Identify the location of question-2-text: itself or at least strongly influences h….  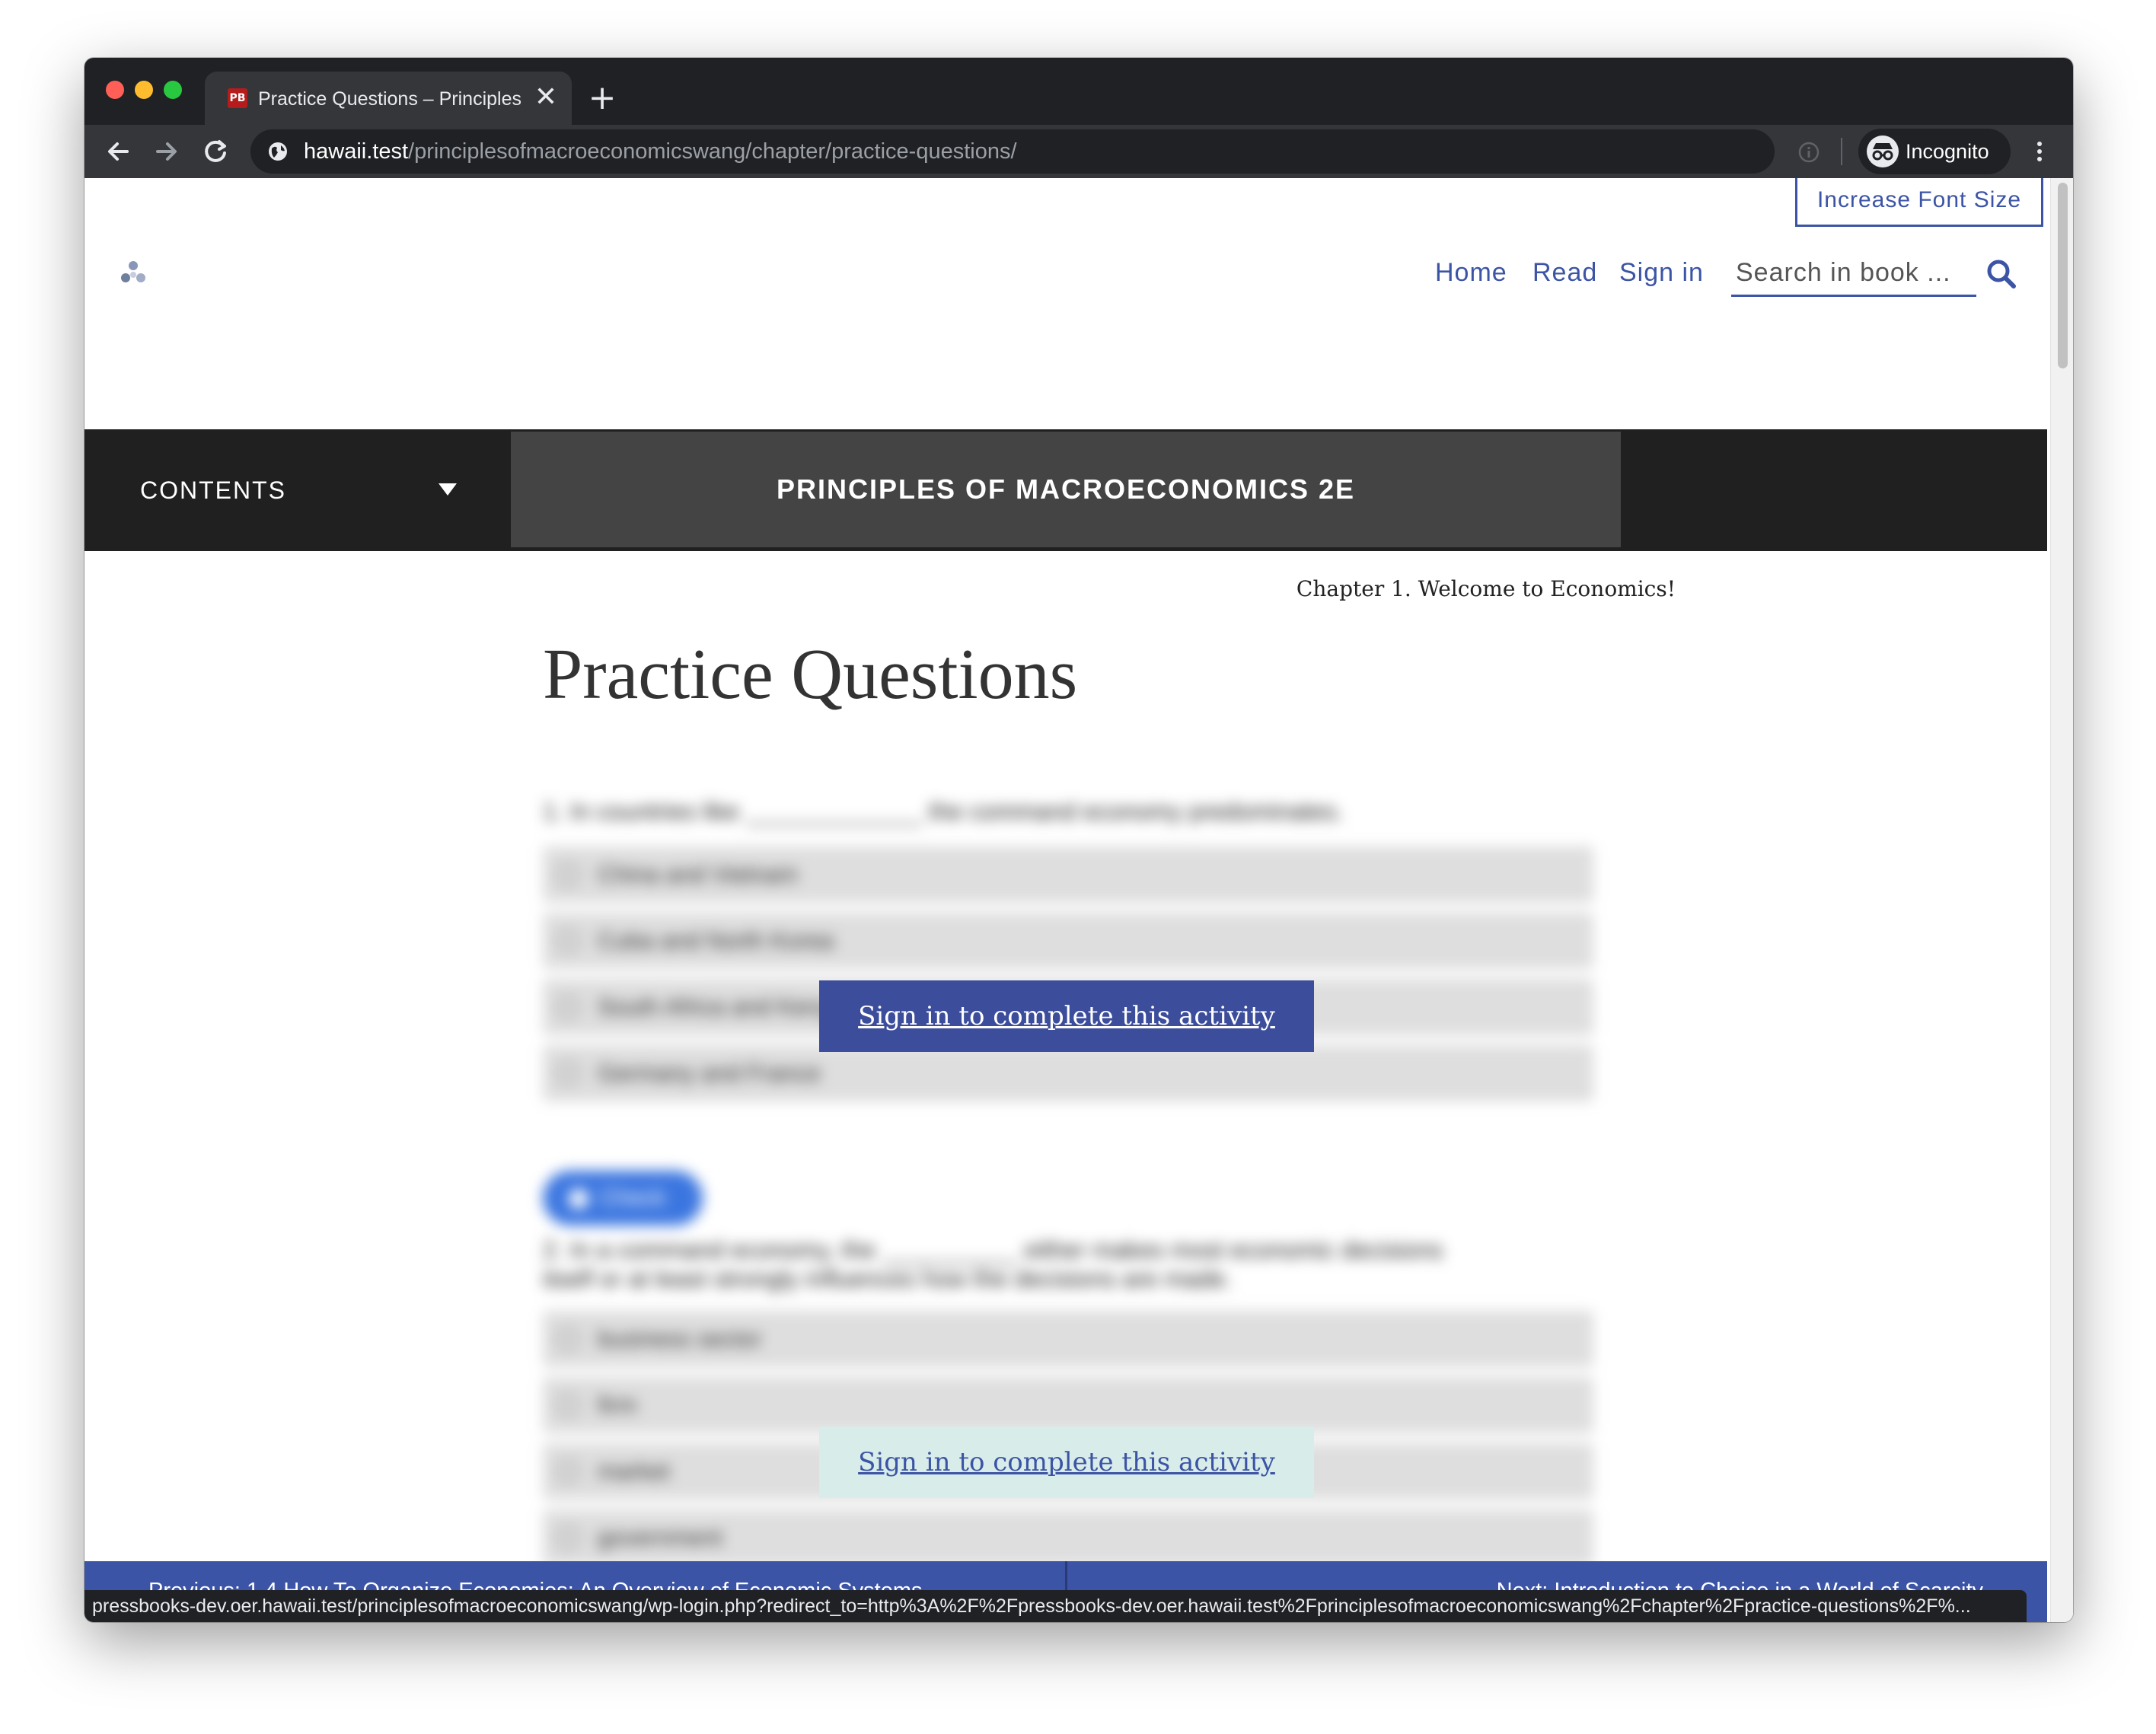
(888, 1279).